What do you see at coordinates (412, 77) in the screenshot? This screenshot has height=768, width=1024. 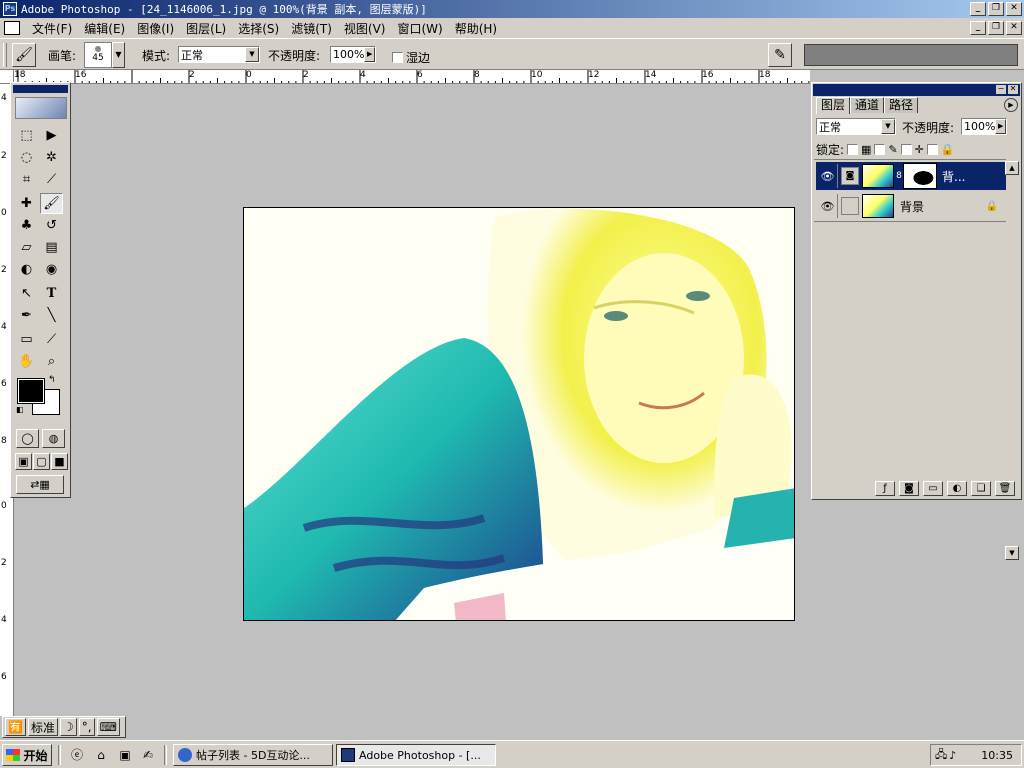 I see `horizontal-ruler: 18 16 2 0 2 4 6 8 10 12 14 16 18` at bounding box center [412, 77].